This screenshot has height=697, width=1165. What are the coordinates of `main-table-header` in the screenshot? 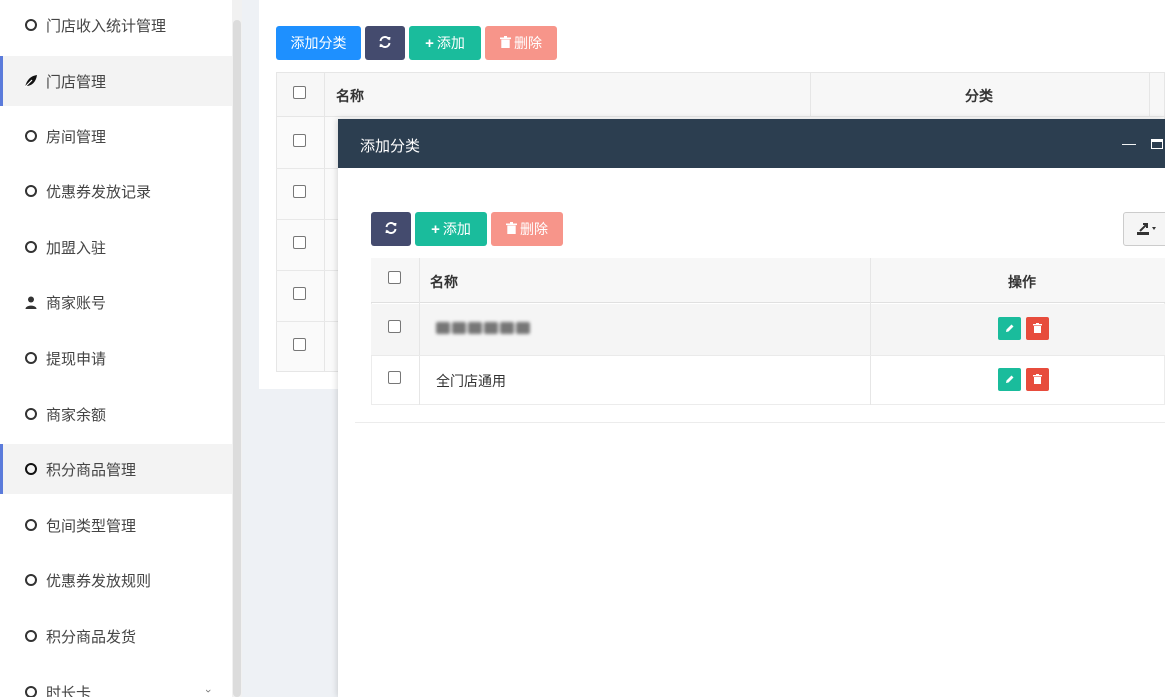 It's located at (720, 94).